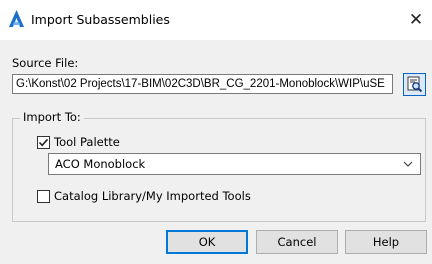  I want to click on checkmark-icon, so click(43, 142).